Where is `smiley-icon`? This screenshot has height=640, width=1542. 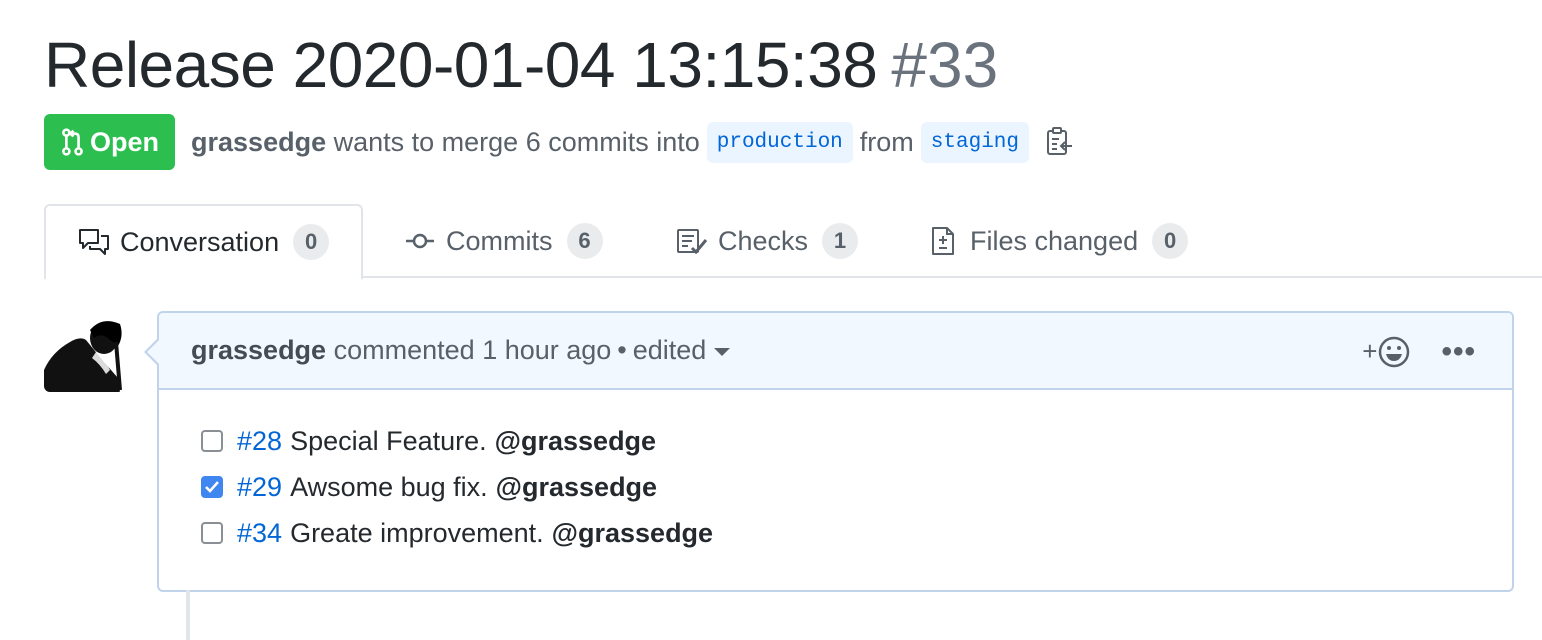
smiley-icon is located at coordinates (1394, 351).